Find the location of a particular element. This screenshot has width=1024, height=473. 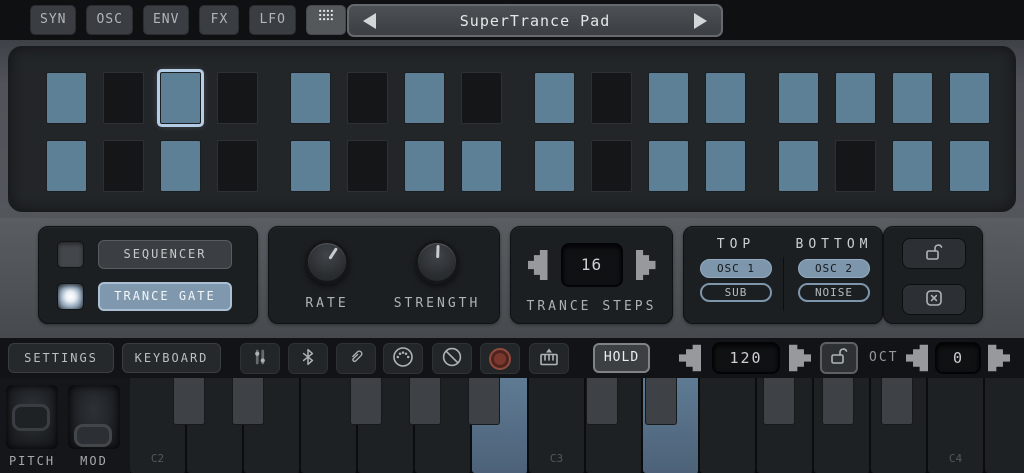

disable-button is located at coordinates (452, 358).